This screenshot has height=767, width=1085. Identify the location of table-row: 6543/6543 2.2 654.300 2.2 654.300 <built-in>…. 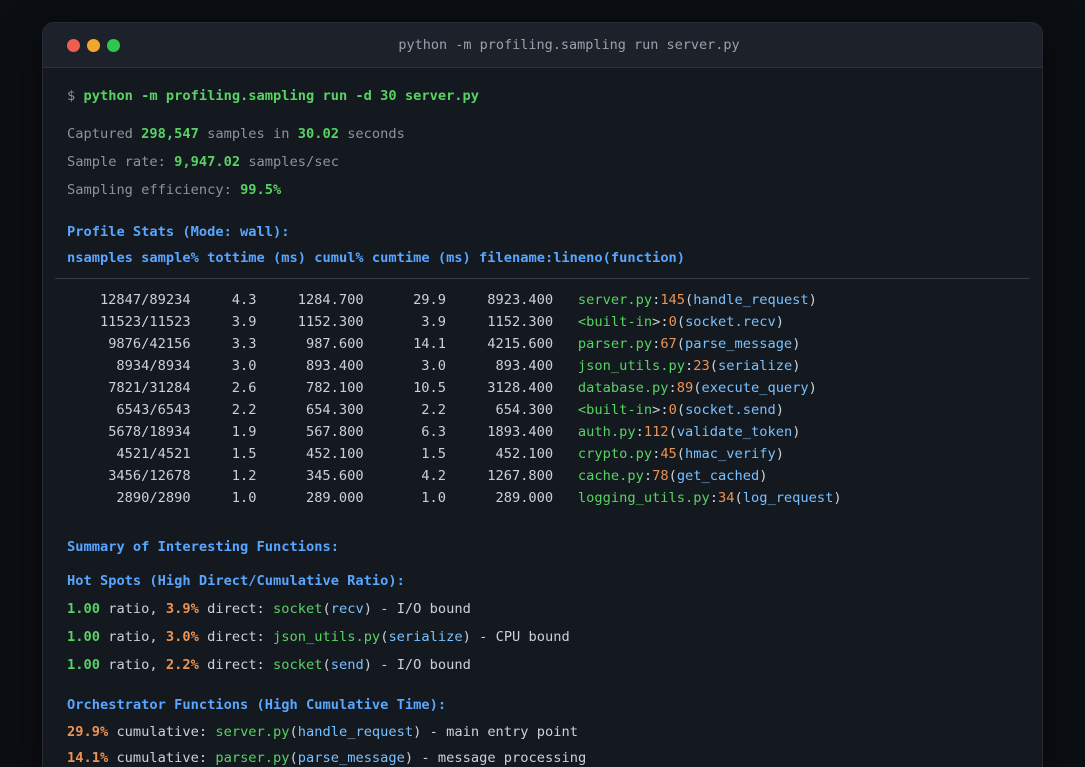
(450, 410).